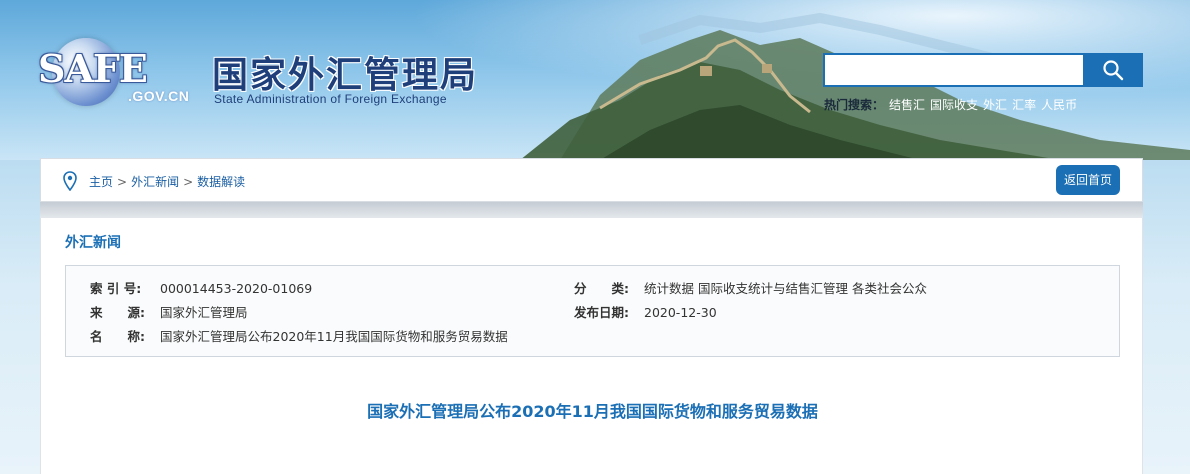 This screenshot has width=1190, height=474. What do you see at coordinates (155, 182) in the screenshot?
I see `breadcrumb-news-link: 外汇新闻` at bounding box center [155, 182].